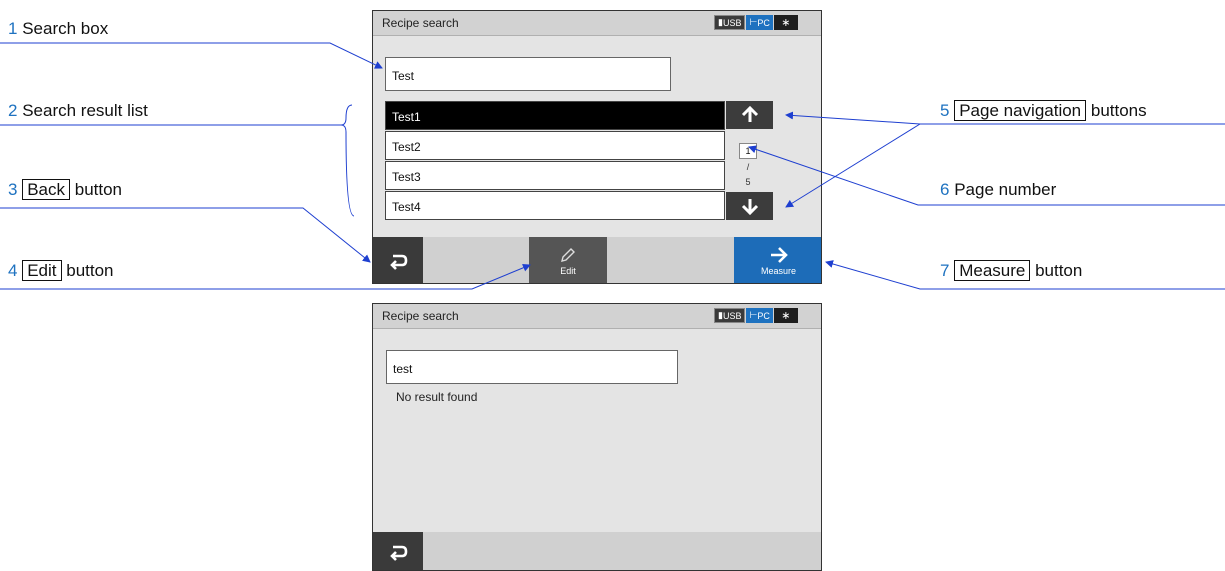  Describe the element at coordinates (42, 270) in the screenshot. I see `callout-boxed-term: Edit` at that location.